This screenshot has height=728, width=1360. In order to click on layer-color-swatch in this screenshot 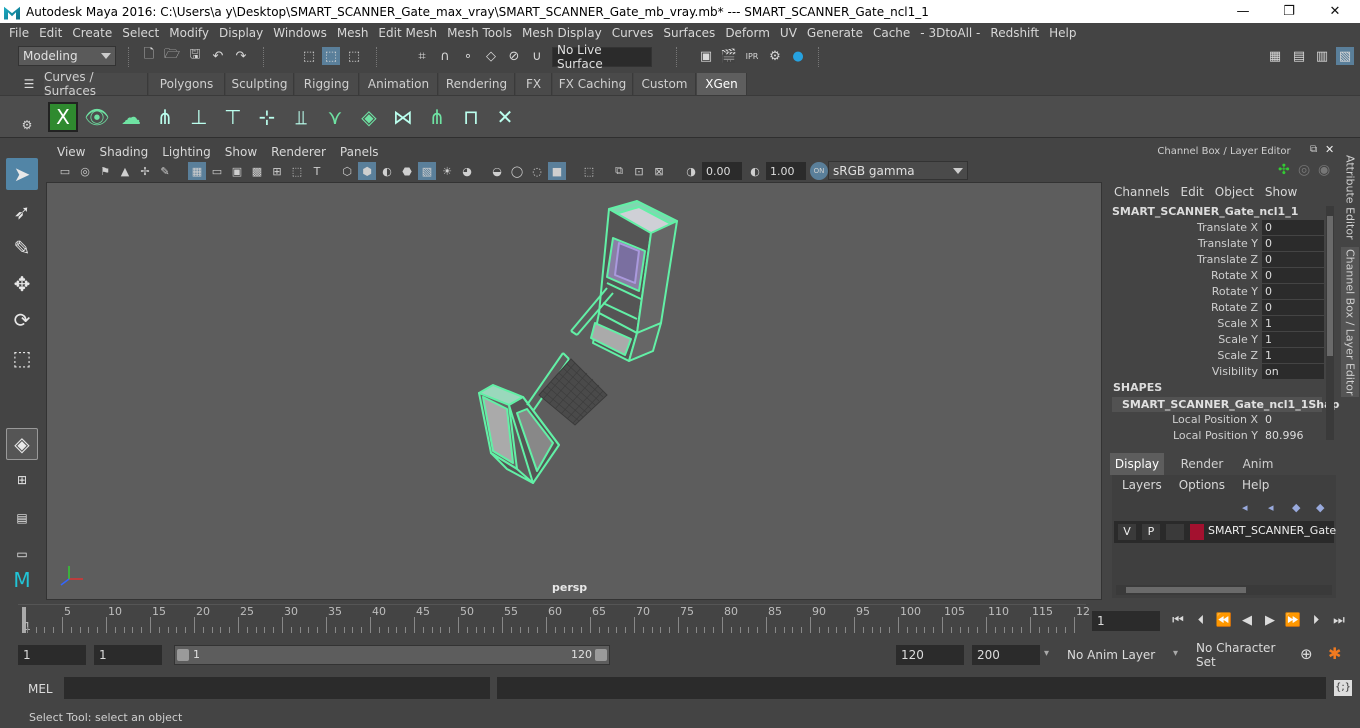, I will do `click(1197, 532)`.